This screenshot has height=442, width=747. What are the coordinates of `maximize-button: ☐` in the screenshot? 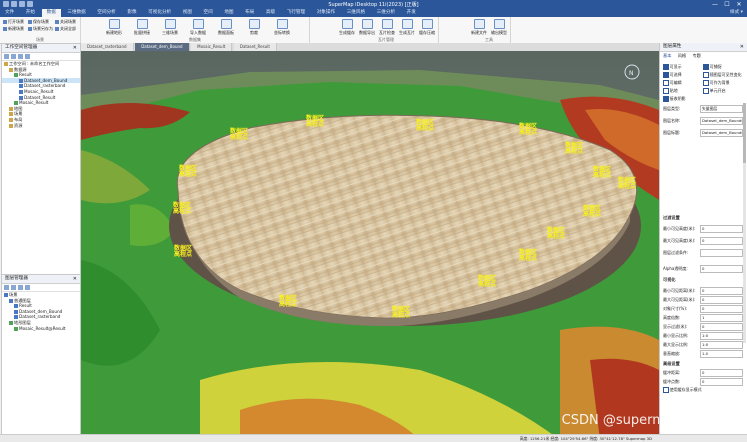 It's located at (727, 4).